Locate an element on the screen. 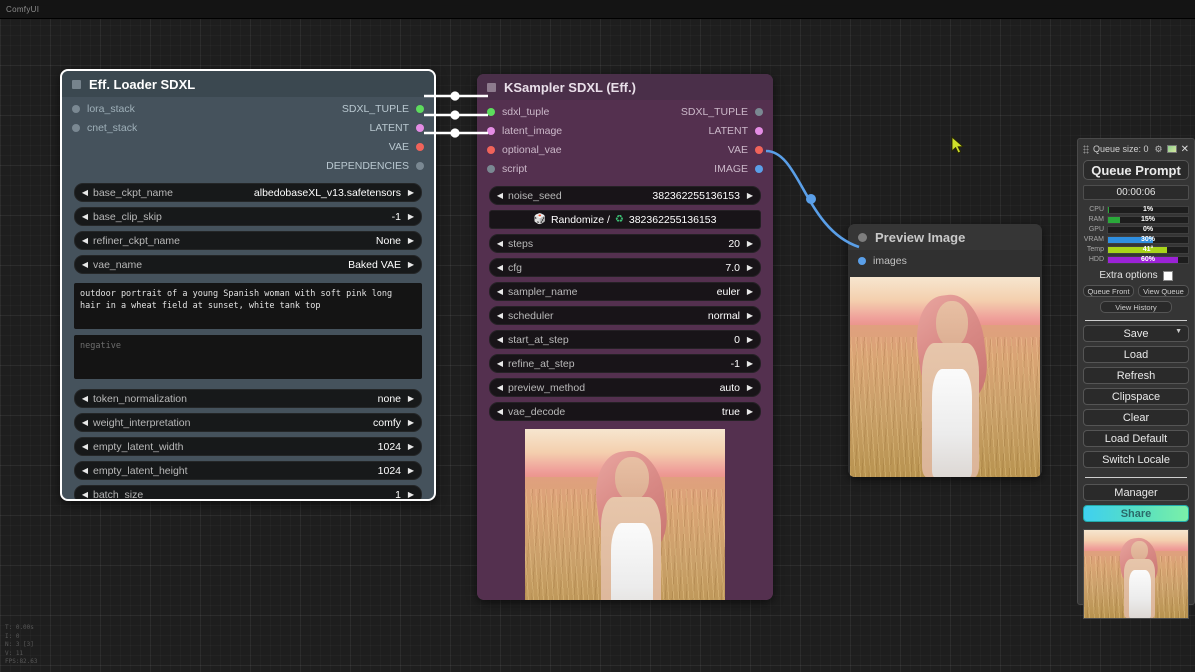 The height and width of the screenshot is (672, 1195). widget-vae-name: ◀ vae_name Baked VAE ▶ is located at coordinates (248, 264).